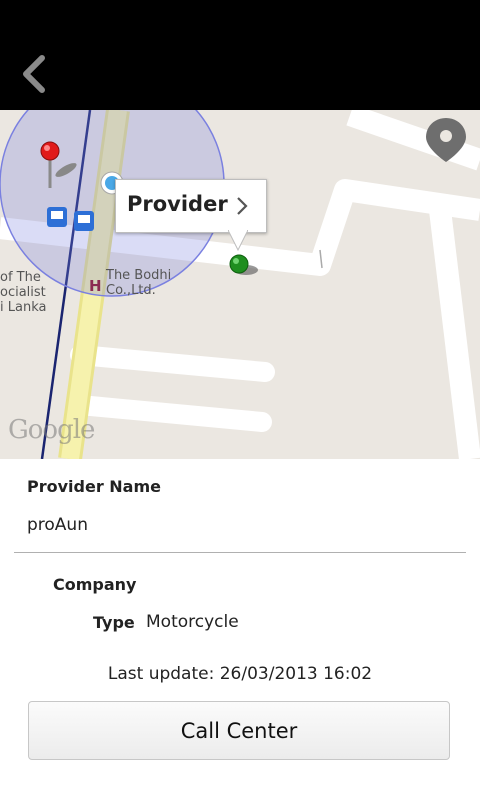  Describe the element at coordinates (242, 206) in the screenshot. I see `chevron-right-icon` at that location.